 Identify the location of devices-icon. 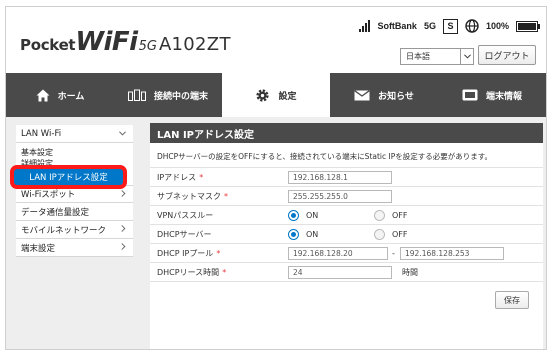
(136, 95).